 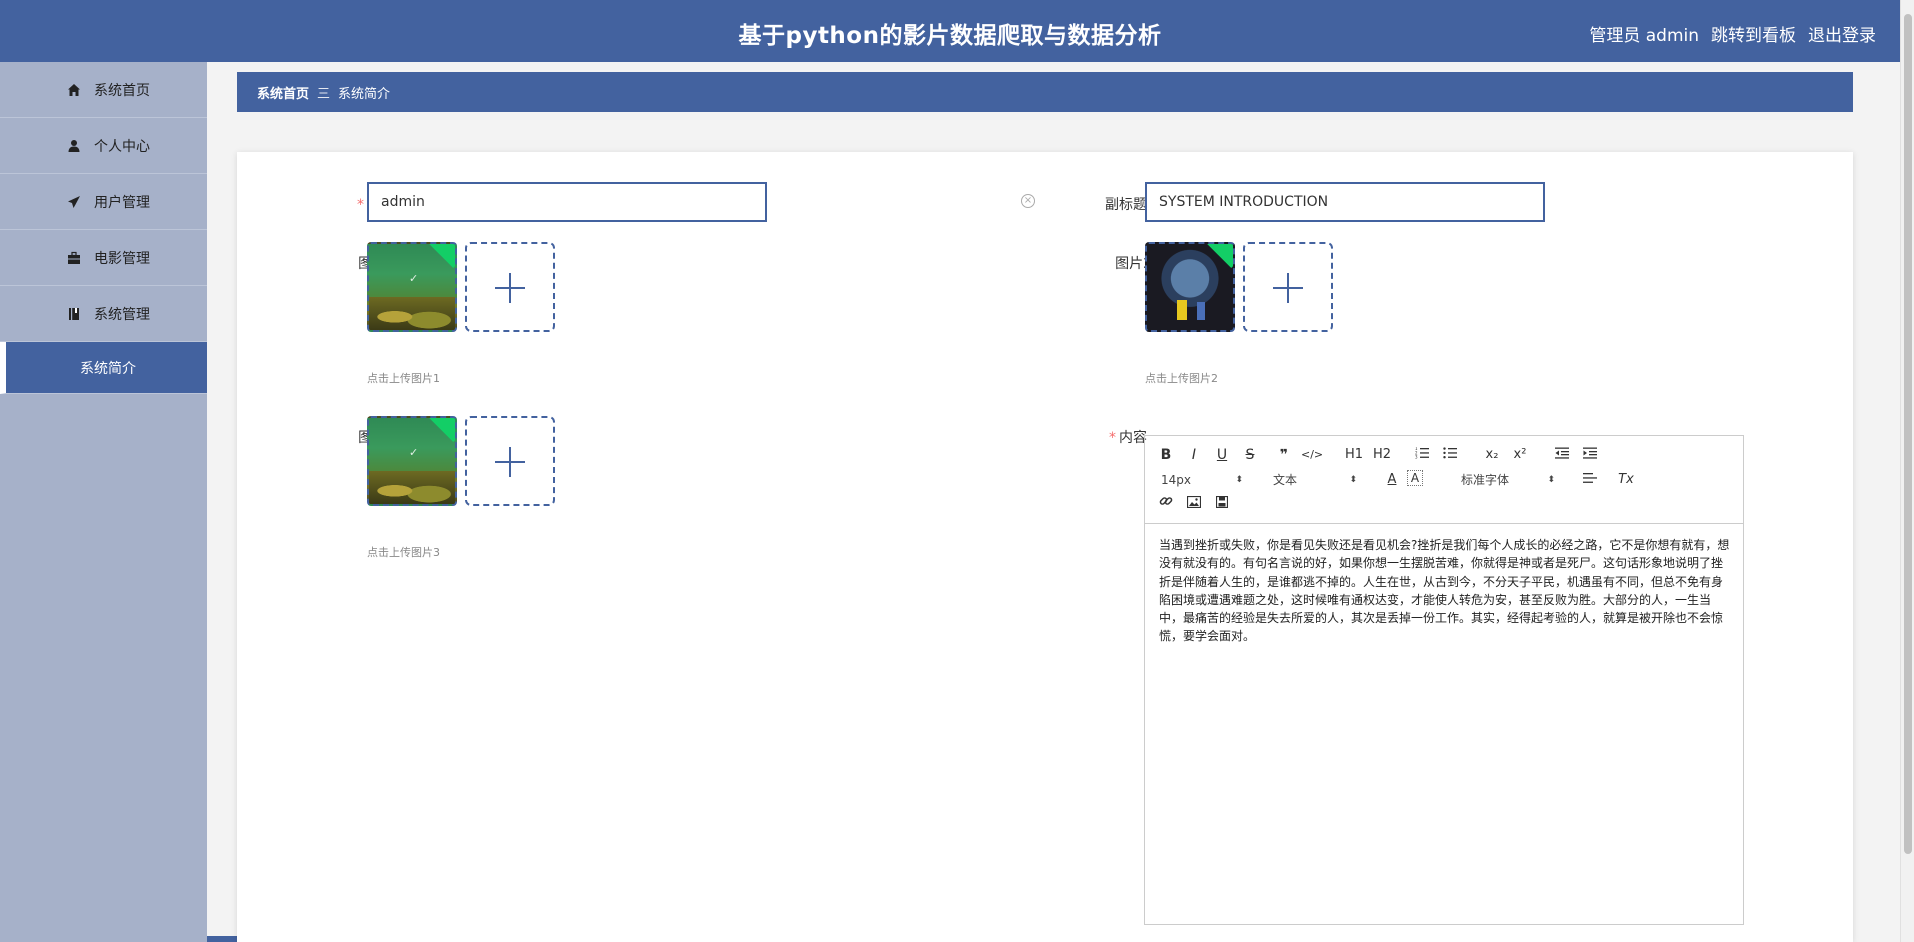 What do you see at coordinates (1354, 455) in the screenshot?
I see `h1-button: H1` at bounding box center [1354, 455].